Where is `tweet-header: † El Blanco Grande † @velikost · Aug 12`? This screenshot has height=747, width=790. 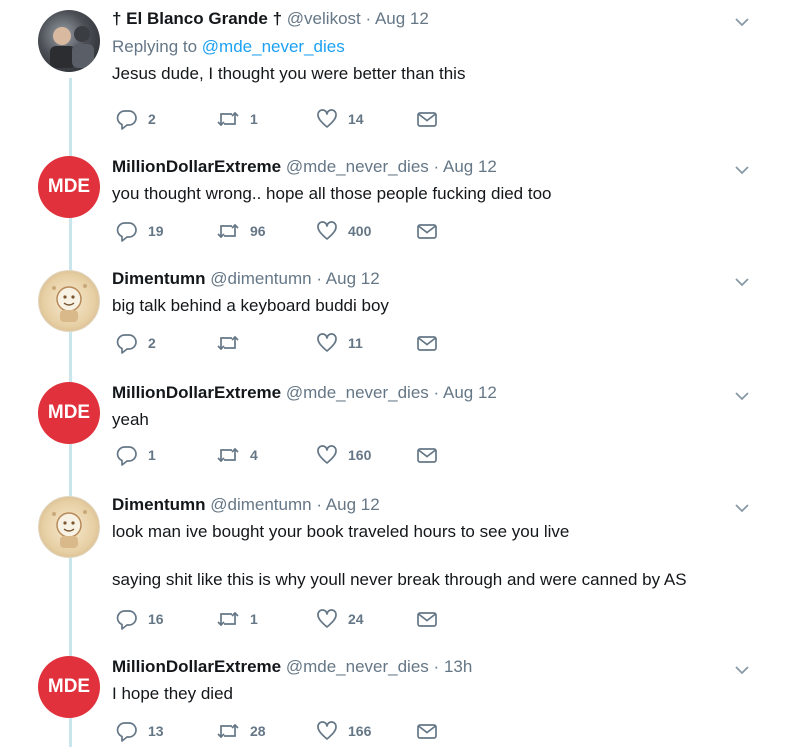 tweet-header: † El Blanco Grande † @velikost · Aug 12 is located at coordinates (432, 19).